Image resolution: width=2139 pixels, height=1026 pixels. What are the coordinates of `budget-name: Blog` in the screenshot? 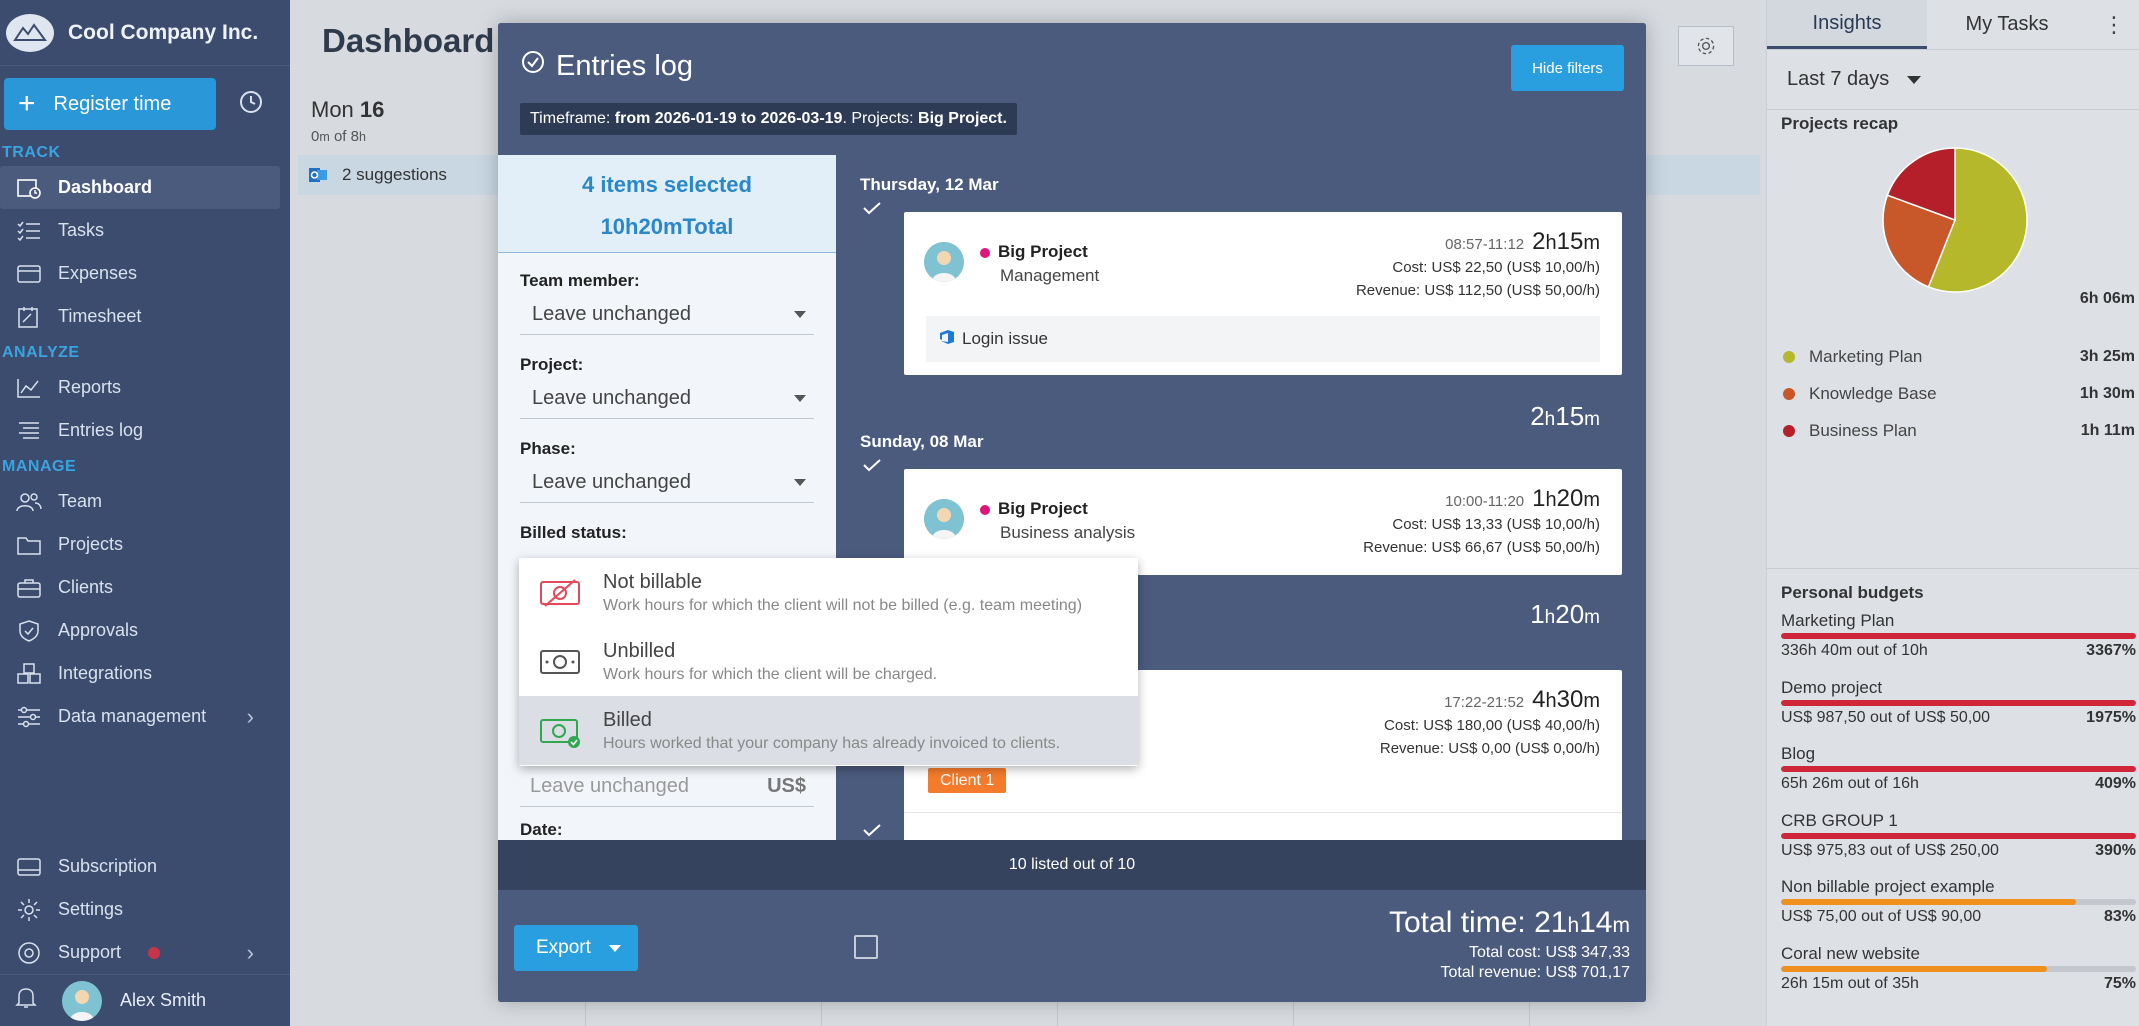 It's located at (1798, 753).